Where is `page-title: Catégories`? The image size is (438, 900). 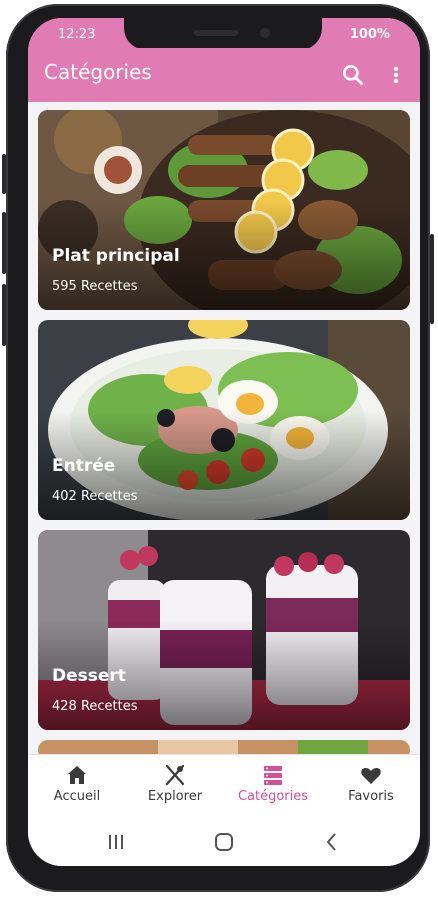 page-title: Catégories is located at coordinates (98, 72).